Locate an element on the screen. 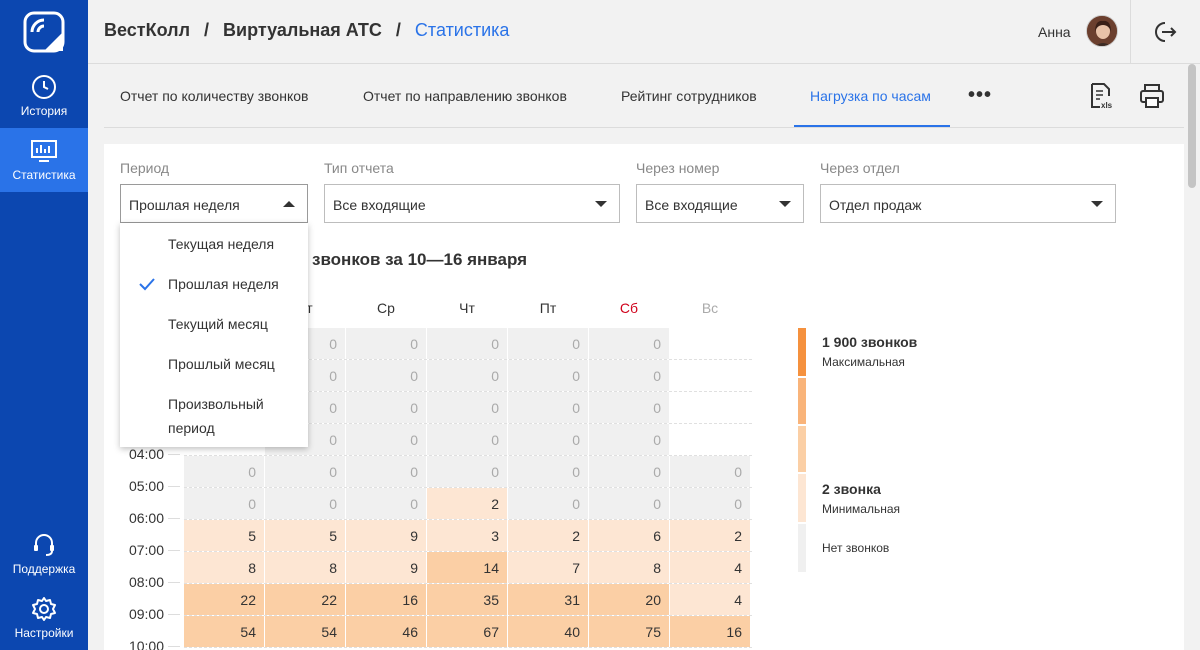 The image size is (1200, 650). period-option-current-month: Текущий месяц is located at coordinates (233, 324).